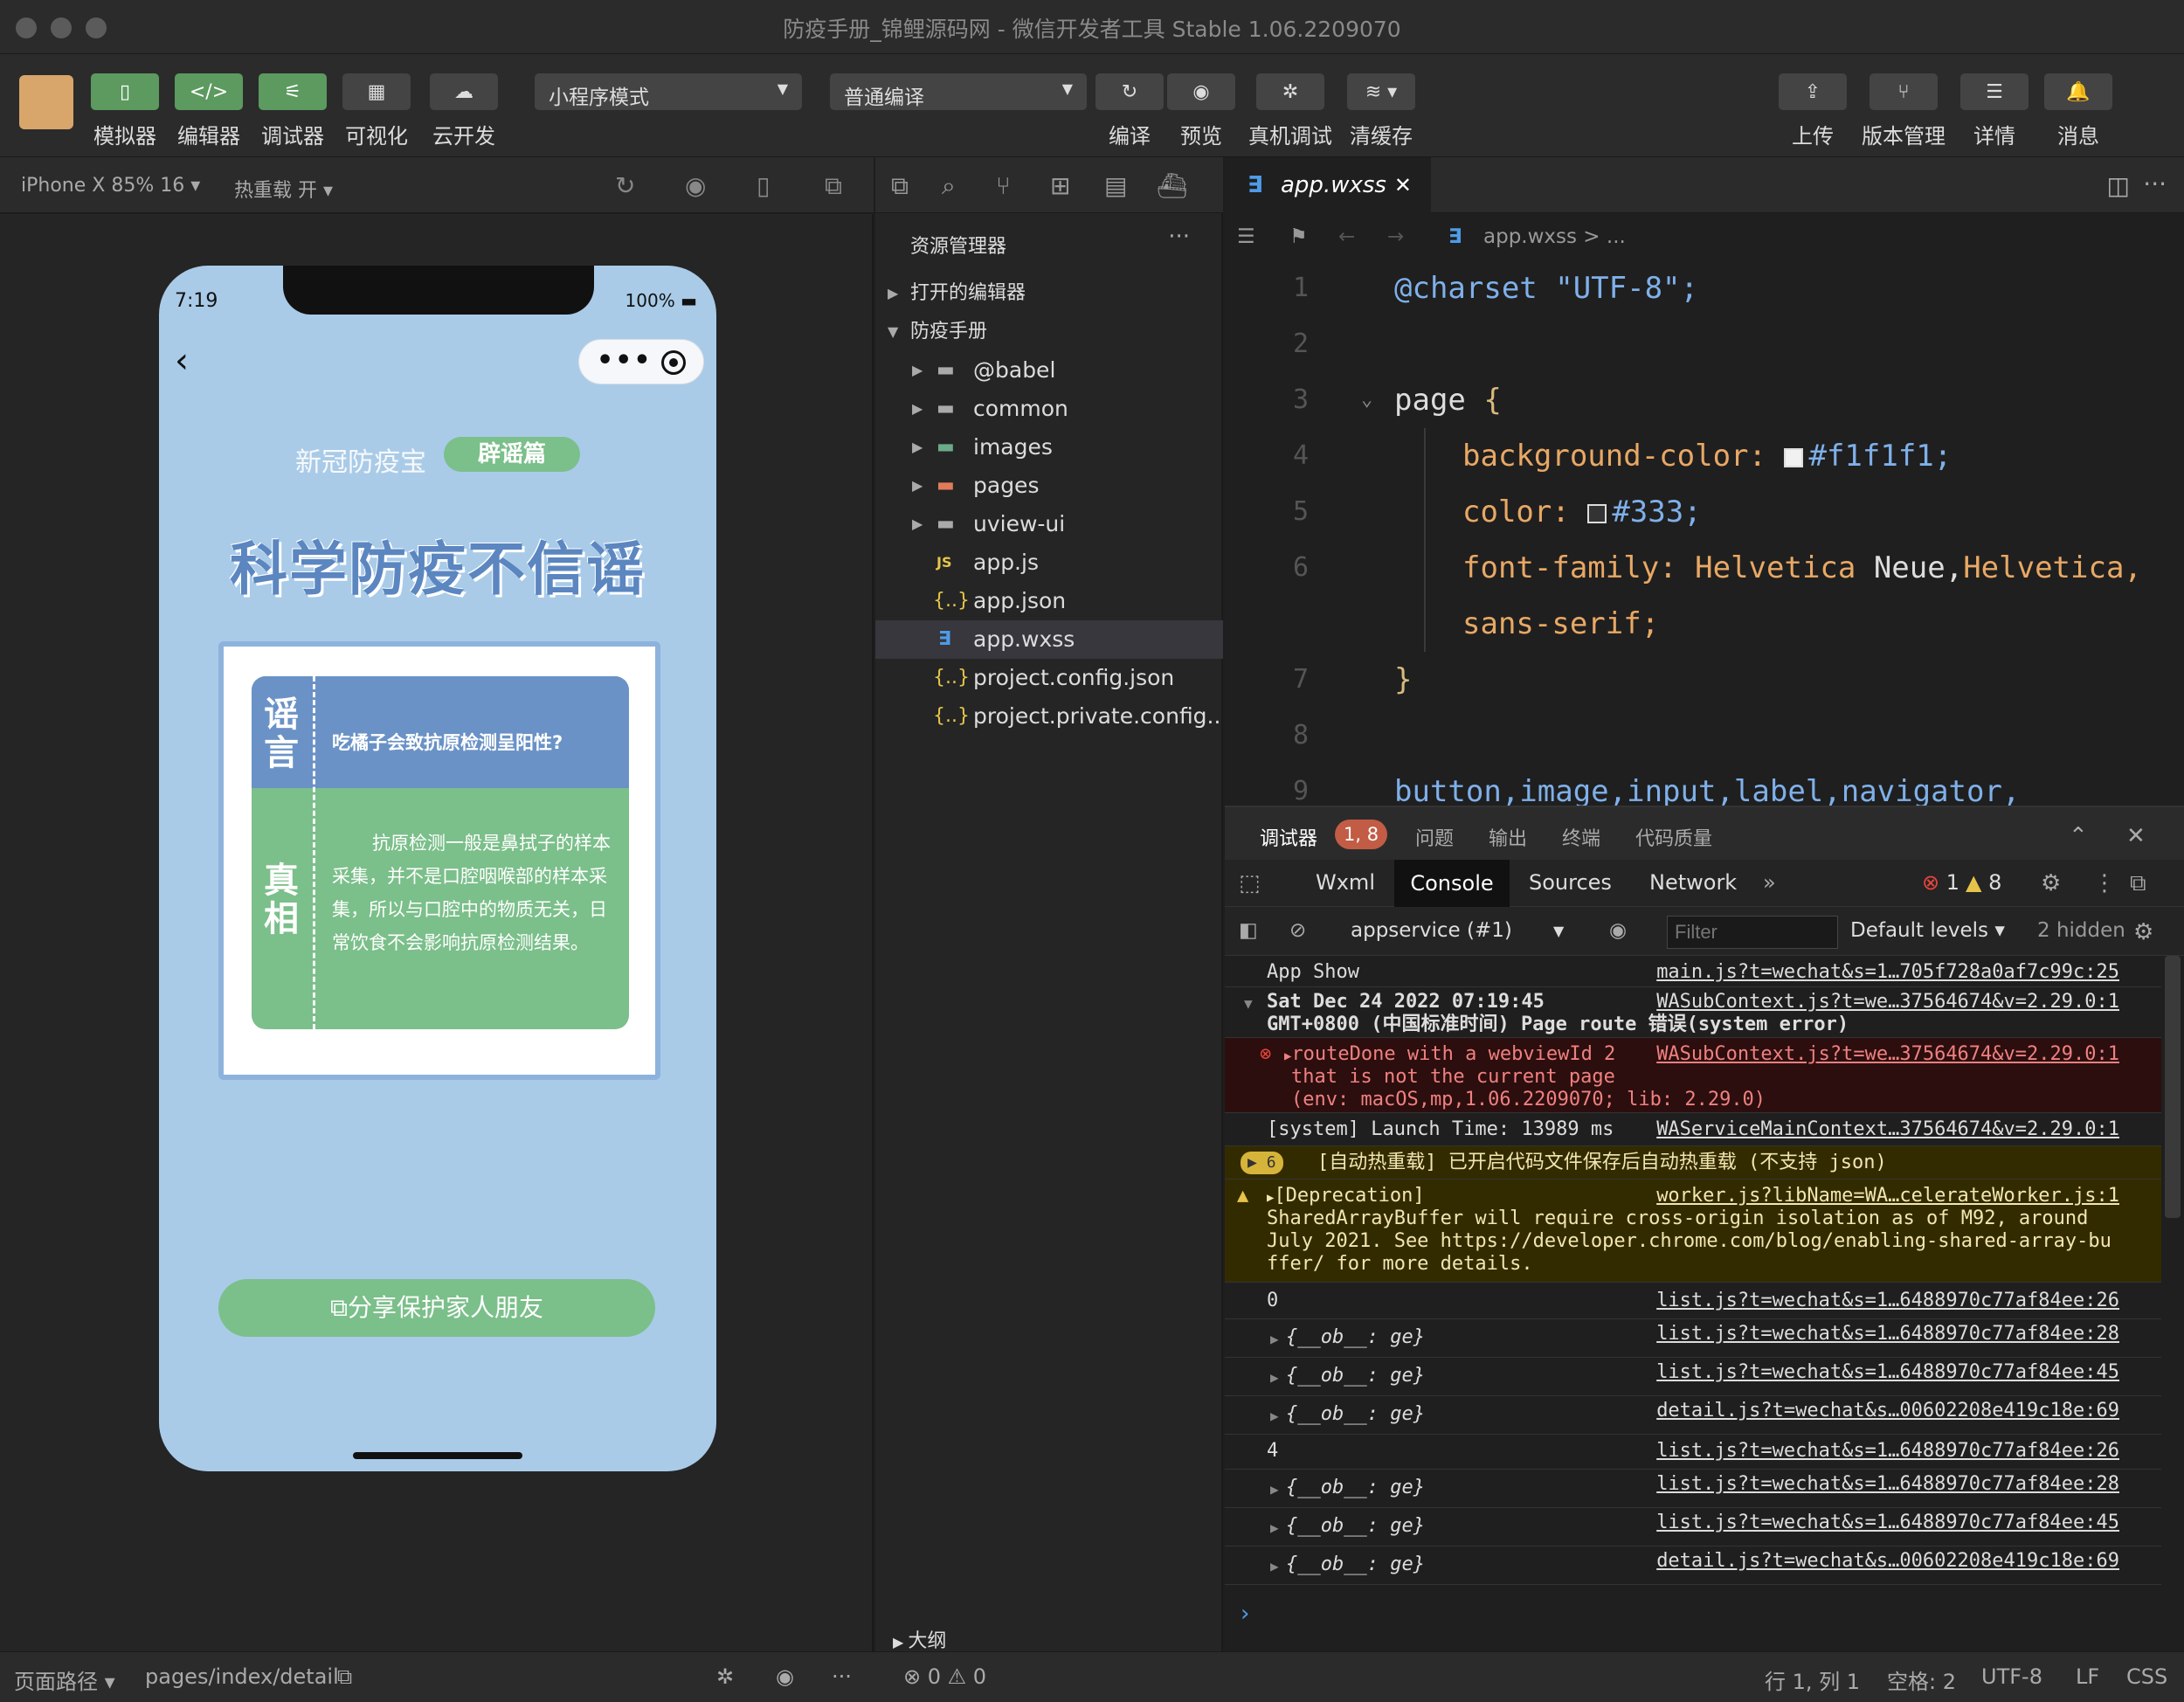 This screenshot has width=2184, height=1702. What do you see at coordinates (46, 102) in the screenshot?
I see `avatar` at bounding box center [46, 102].